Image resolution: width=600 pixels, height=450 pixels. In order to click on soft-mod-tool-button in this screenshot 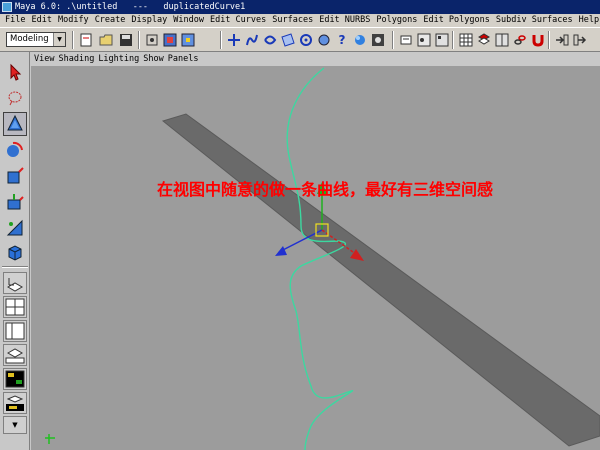, I will do `click(15, 228)`.